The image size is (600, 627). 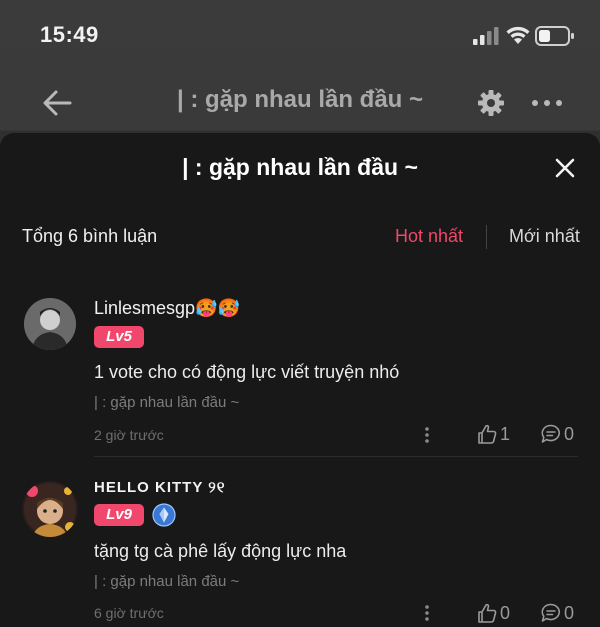 What do you see at coordinates (491, 103) in the screenshot?
I see `gear-icon` at bounding box center [491, 103].